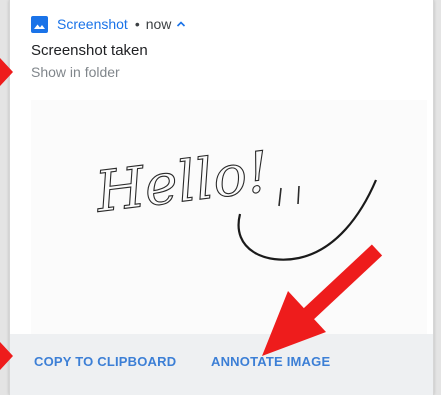  I want to click on notification-time: now, so click(158, 24).